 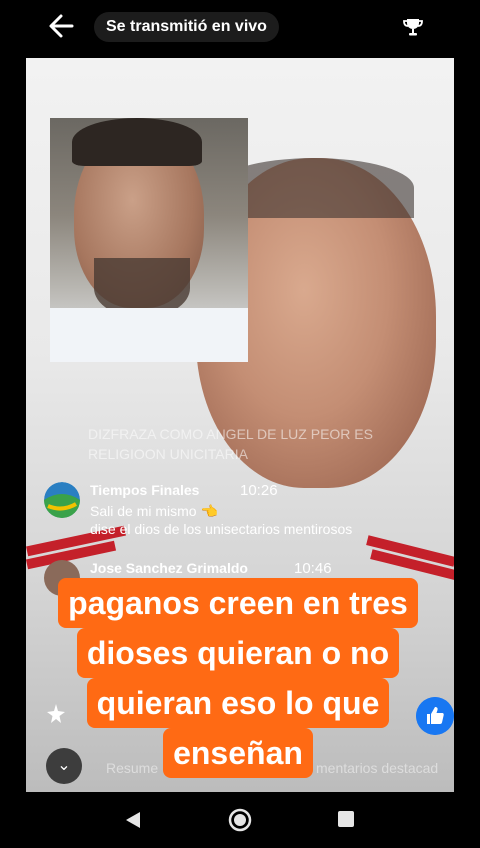 What do you see at coordinates (56, 714) in the screenshot?
I see `sparkle-reaction-icon` at bounding box center [56, 714].